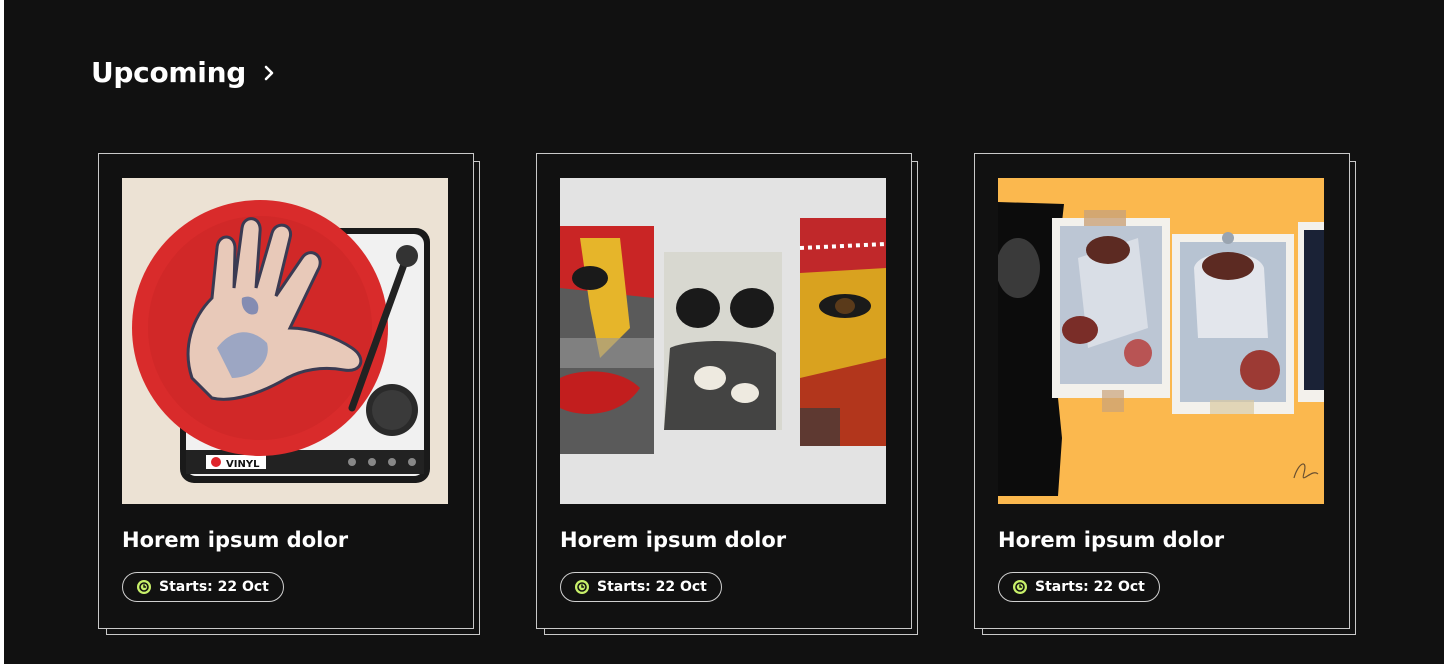 The width and height of the screenshot is (1448, 664). I want to click on event-image: VINYL, so click(285, 341).